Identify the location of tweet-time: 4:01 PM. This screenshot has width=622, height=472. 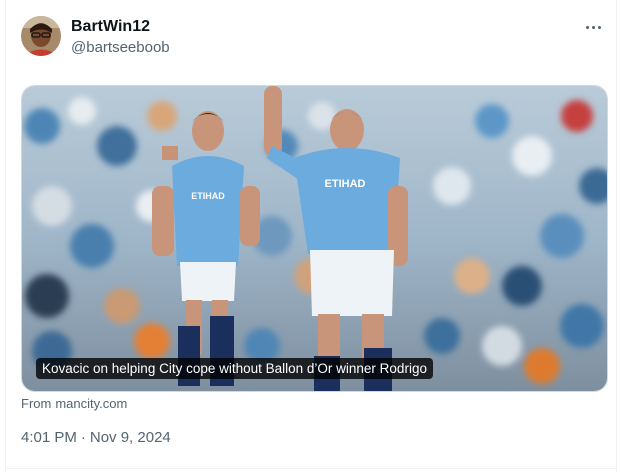
(49, 437).